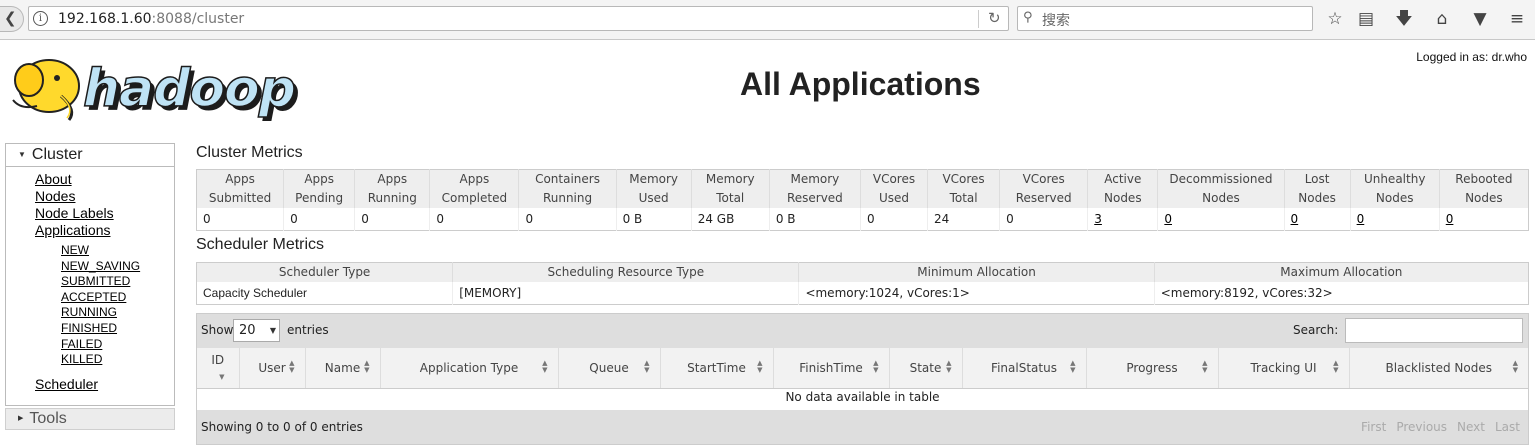  I want to click on column-header-starttime: StartTime ▲ ▼, so click(716, 368).